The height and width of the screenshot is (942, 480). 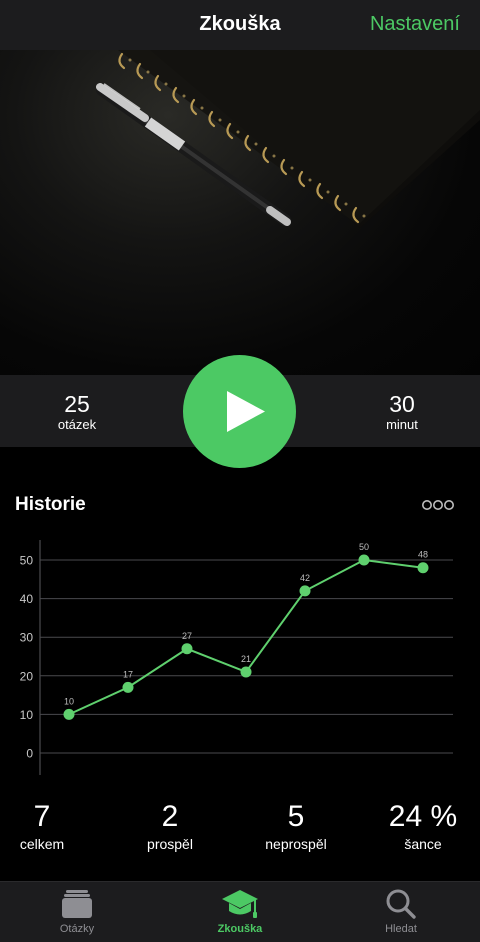 I want to click on summary-chance-label: šance, so click(x=423, y=844).